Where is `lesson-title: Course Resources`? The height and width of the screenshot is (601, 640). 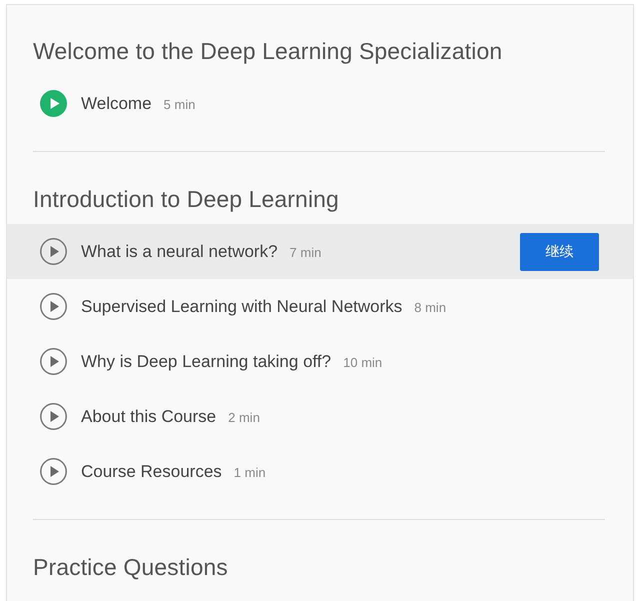
lesson-title: Course Resources is located at coordinates (151, 471).